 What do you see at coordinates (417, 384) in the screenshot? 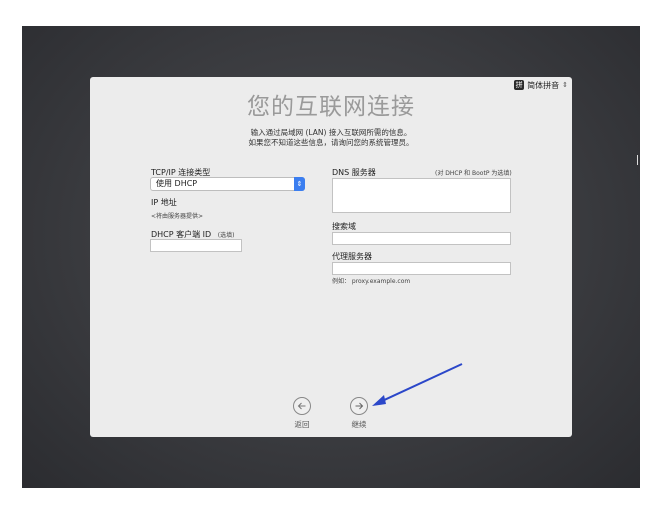
I see `annotation-arrow-icon` at bounding box center [417, 384].